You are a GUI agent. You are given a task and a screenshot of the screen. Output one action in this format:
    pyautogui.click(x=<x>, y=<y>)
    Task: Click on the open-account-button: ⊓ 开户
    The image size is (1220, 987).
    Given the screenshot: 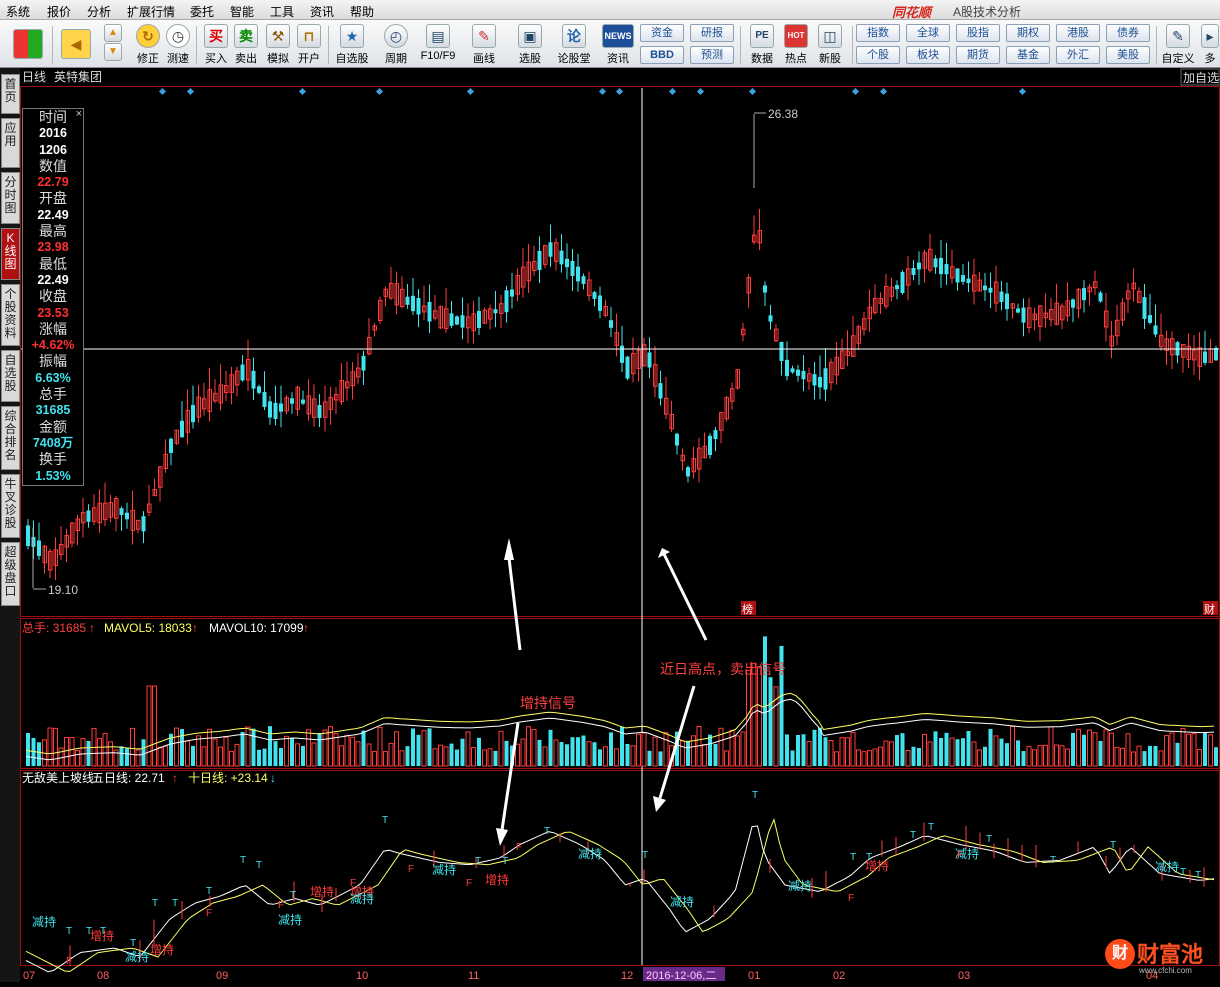 What is the action you would take?
    pyautogui.click(x=309, y=45)
    